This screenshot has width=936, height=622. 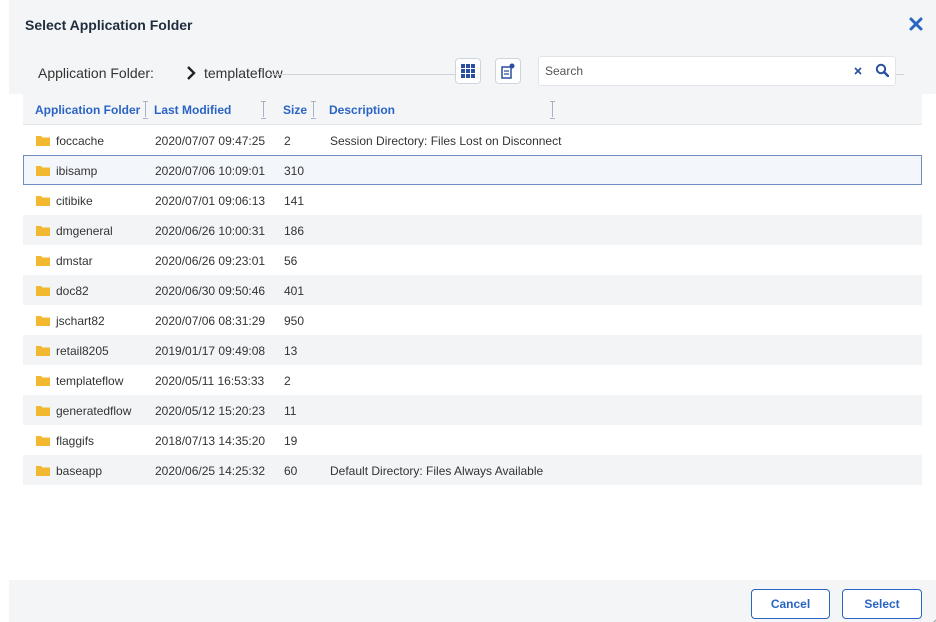 What do you see at coordinates (472, 350) in the screenshot?
I see `table-row: retail8205 2019/01/17 09:49:08 13` at bounding box center [472, 350].